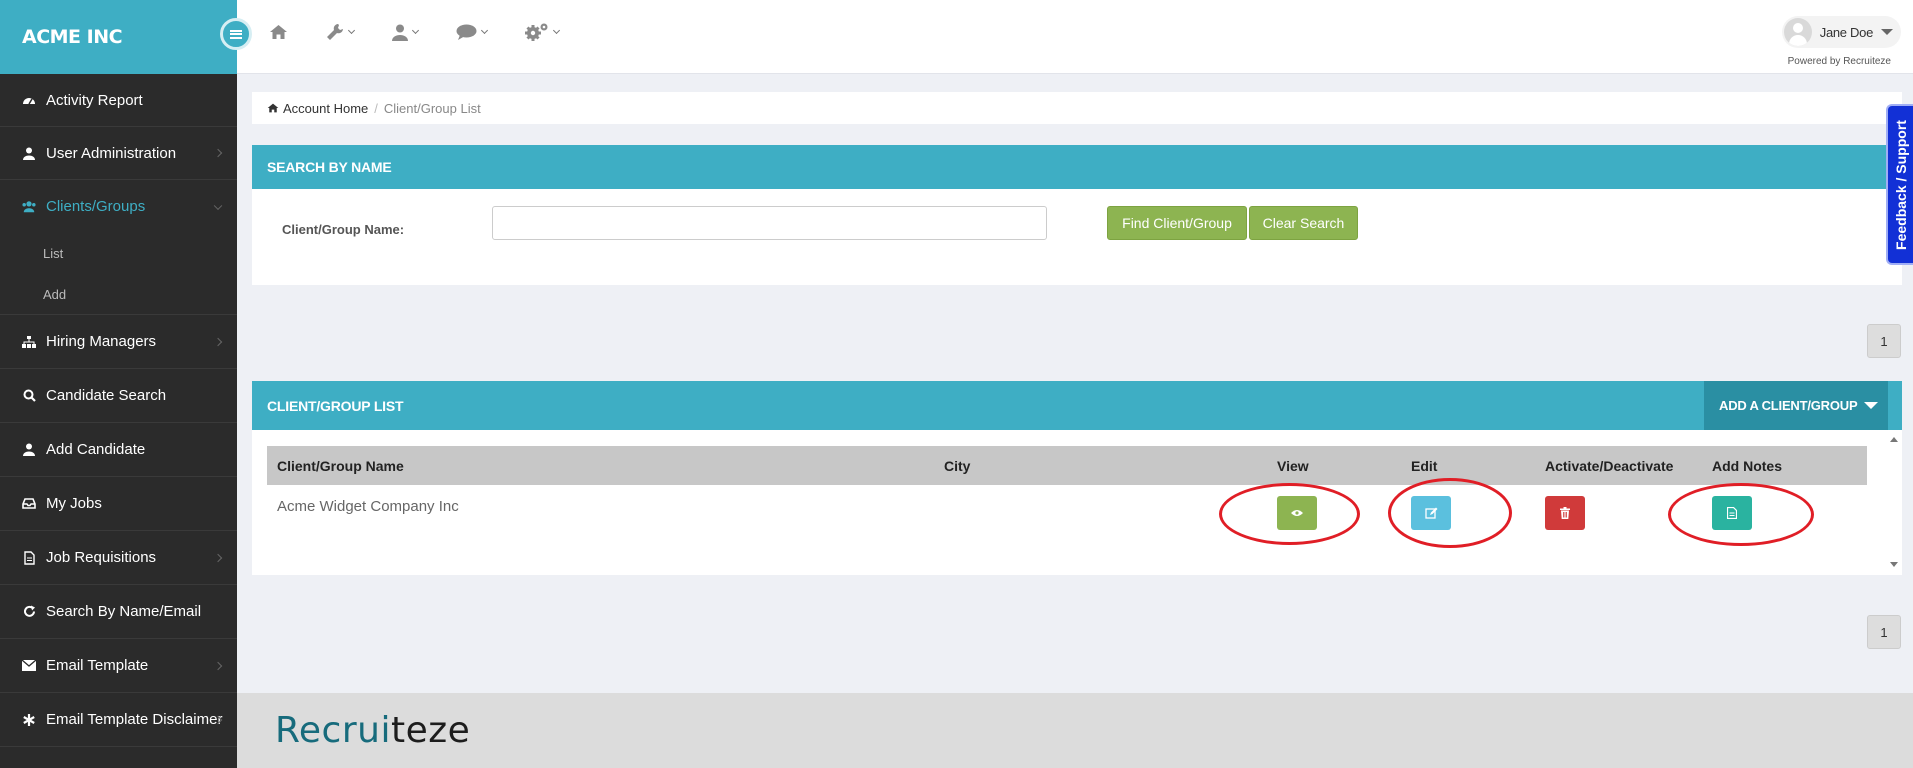  I want to click on sidebar-item-hiring-managers: Hiring Managers, so click(118, 342).